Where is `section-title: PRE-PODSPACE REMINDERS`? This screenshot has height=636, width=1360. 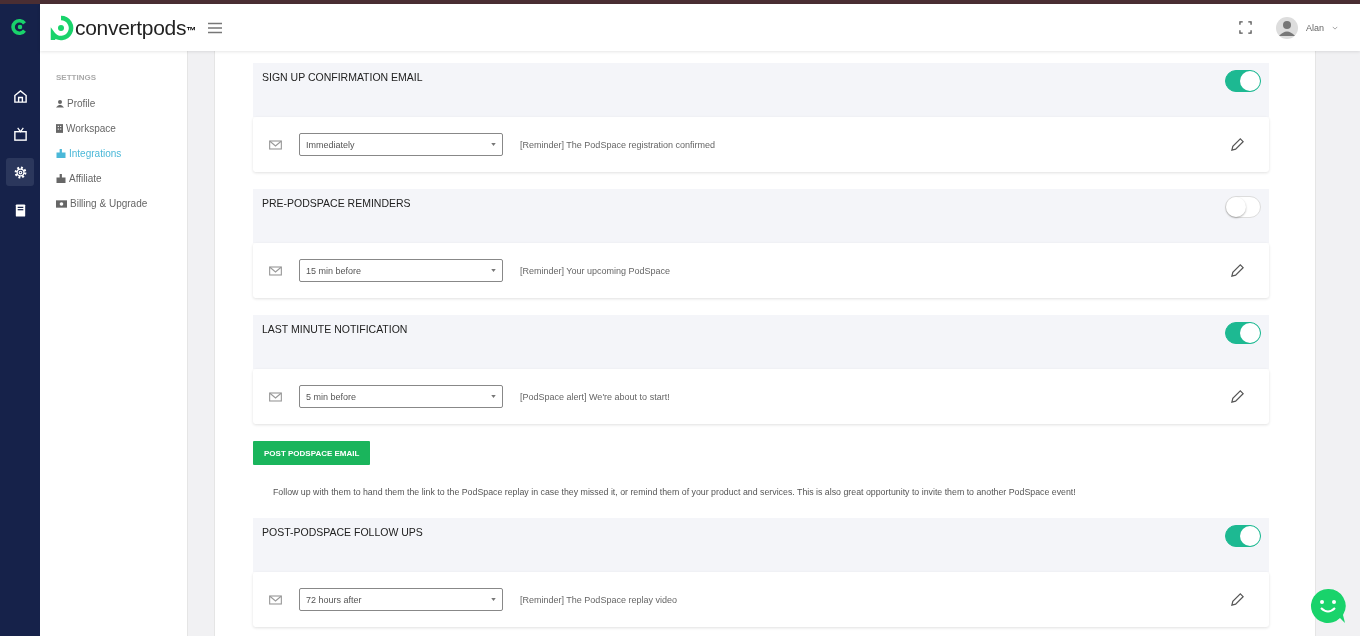
section-title: PRE-PODSPACE REMINDERS is located at coordinates (336, 203).